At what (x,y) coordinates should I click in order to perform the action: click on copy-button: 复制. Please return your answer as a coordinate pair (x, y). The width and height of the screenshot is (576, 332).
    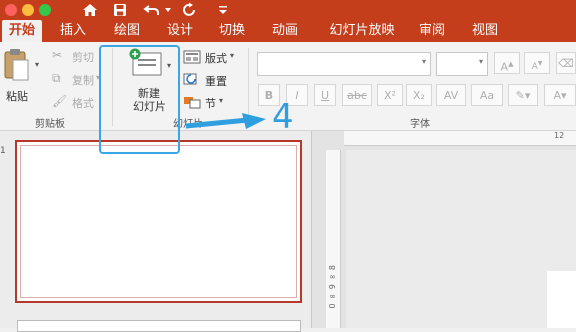
    Looking at the image, I should click on (83, 80).